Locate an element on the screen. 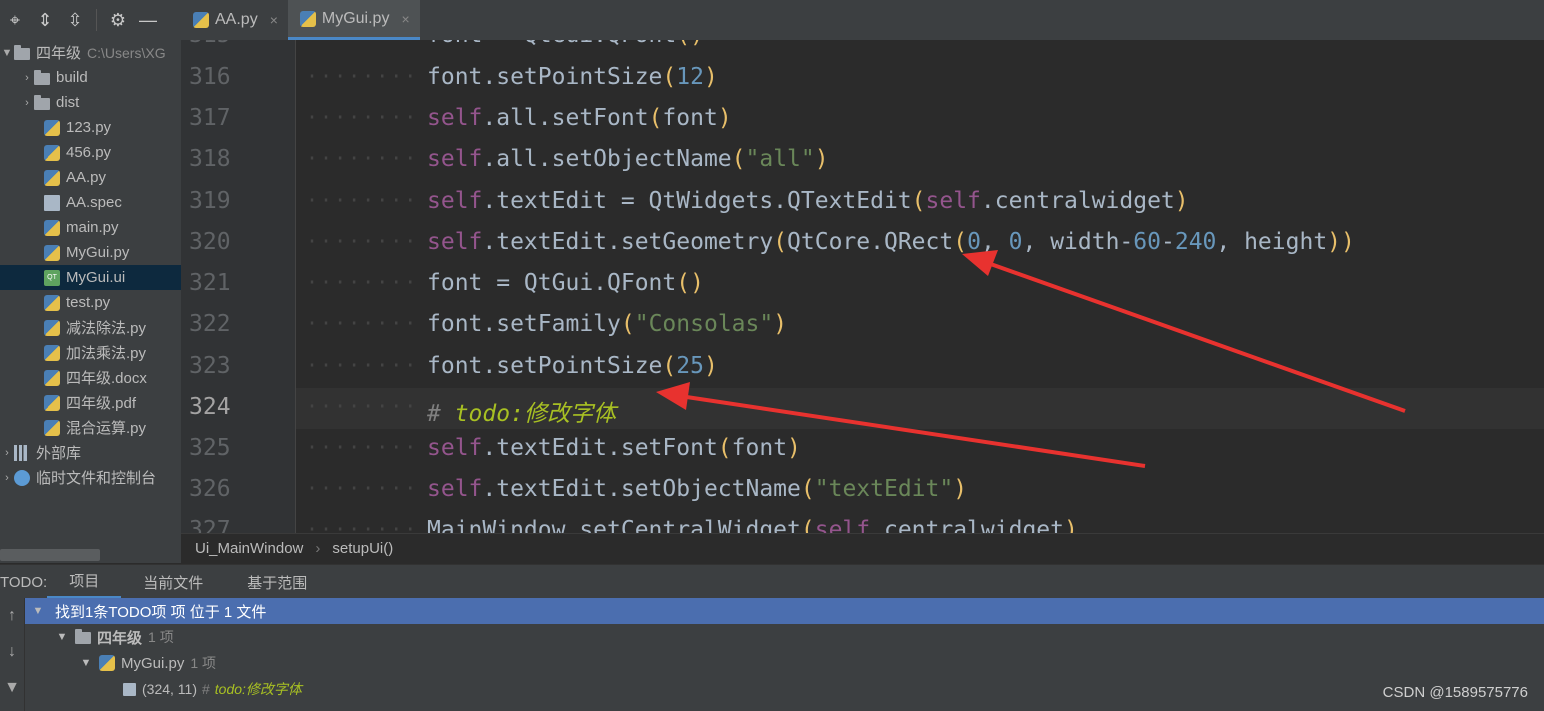 This screenshot has width=1544, height=711. tab-mygui-py: MyGui.py × is located at coordinates (353, 20).